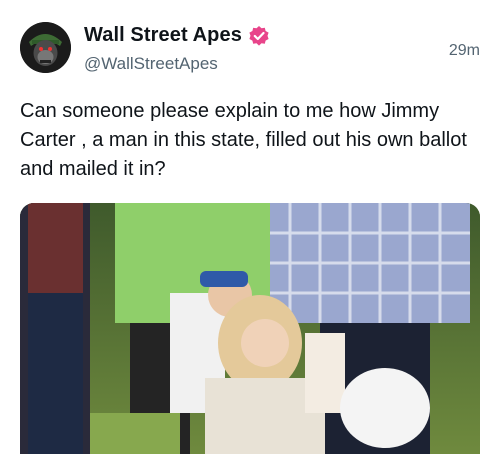 The height and width of the screenshot is (454, 500). Describe the element at coordinates (250, 52) in the screenshot. I see `tweet-header: Wall Street Apes @WallStreetApes 29m` at that location.